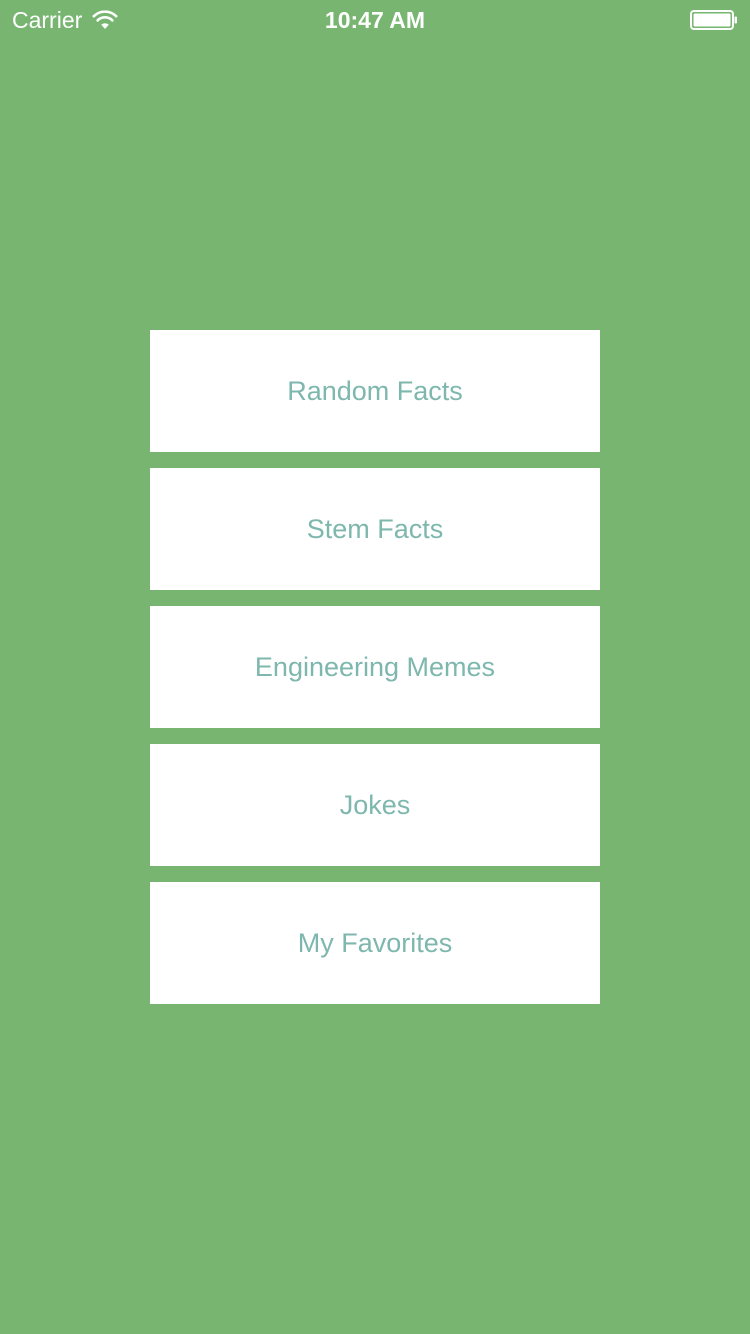 This screenshot has width=750, height=1334. I want to click on my-favorites-button: My Favorites, so click(375, 943).